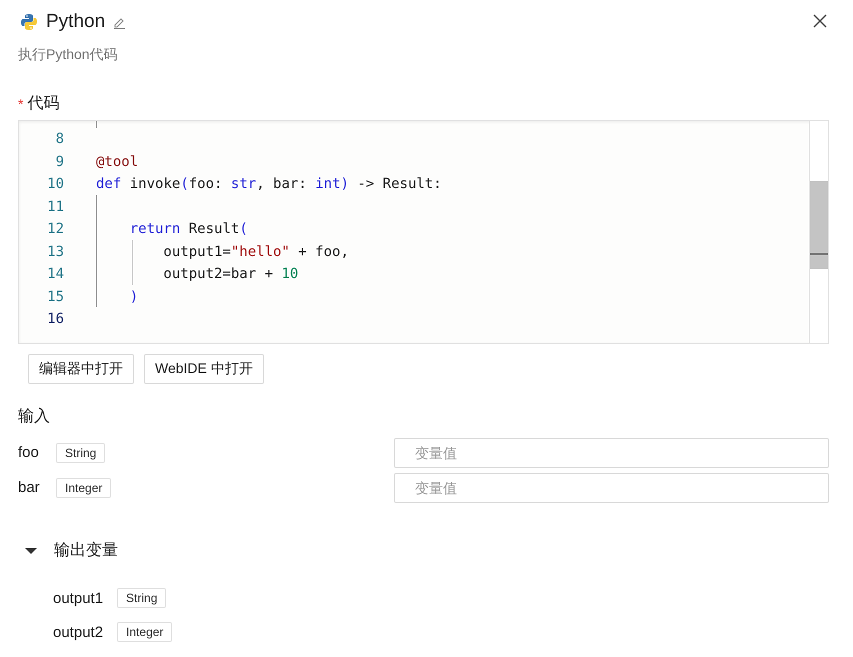  I want to click on line-number: 11, so click(55, 206).